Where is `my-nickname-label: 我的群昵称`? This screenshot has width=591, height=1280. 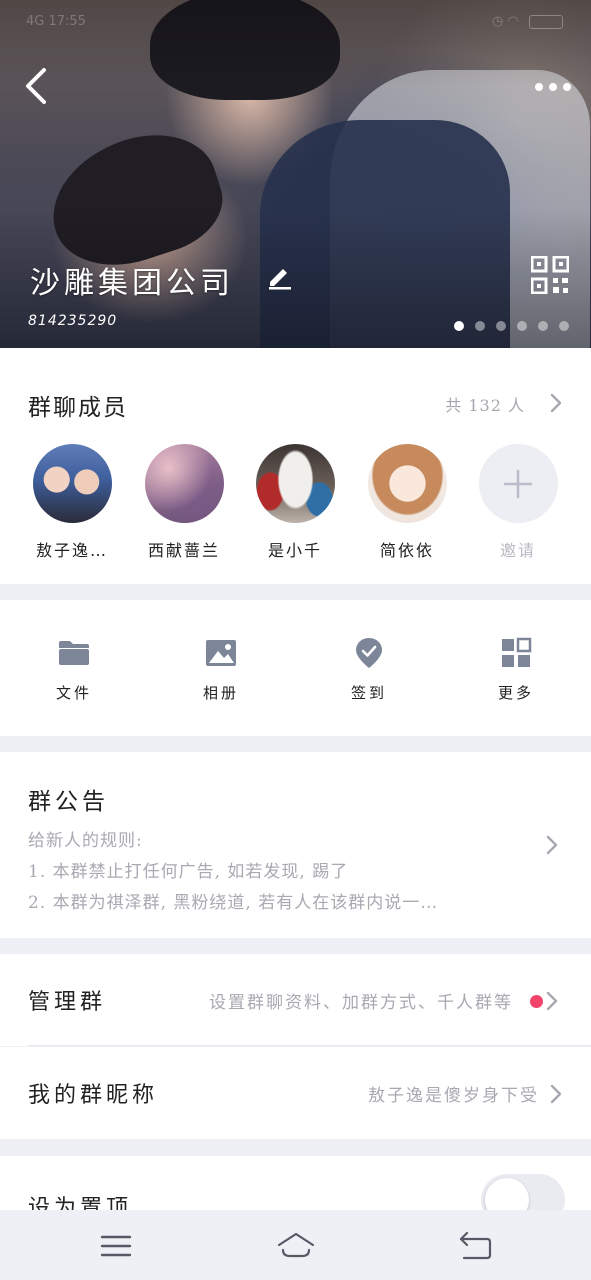 my-nickname-label: 我的群昵称 is located at coordinates (93, 1095).